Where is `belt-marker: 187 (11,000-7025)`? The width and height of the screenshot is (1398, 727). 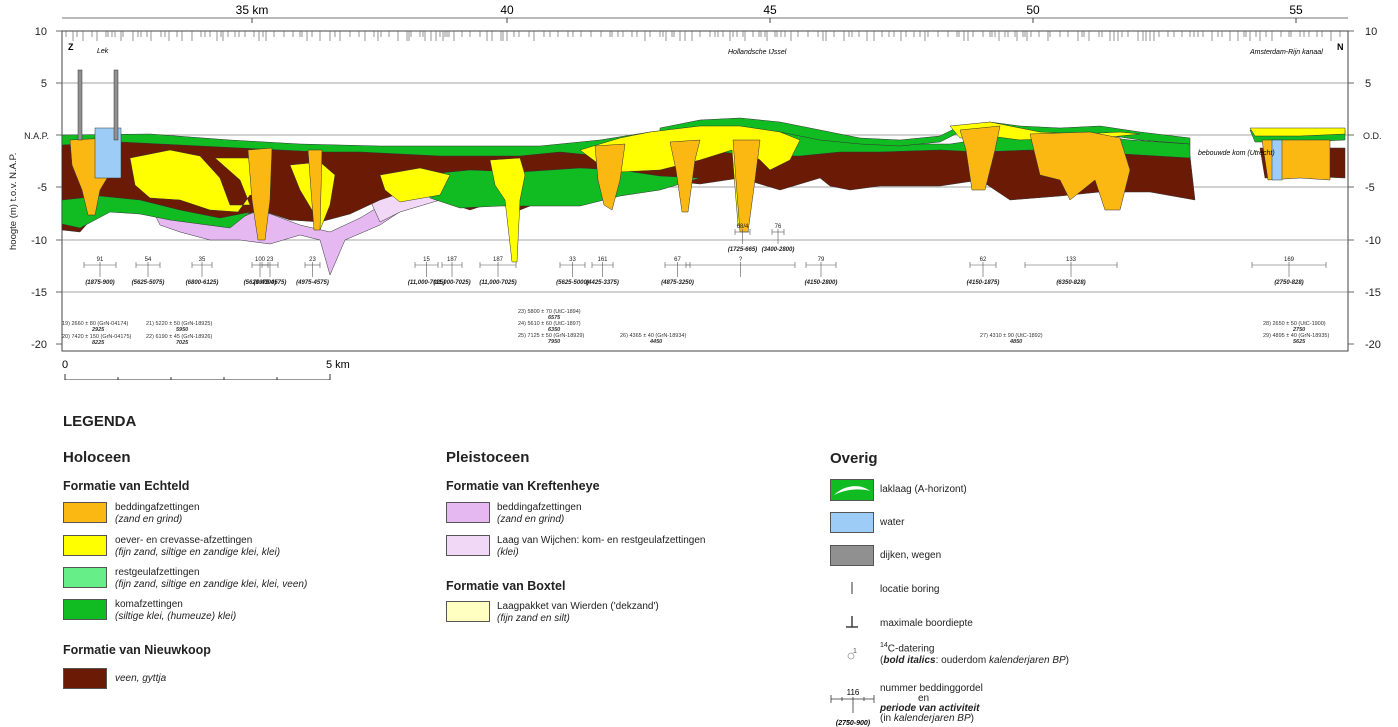 belt-marker: 187 (11,000-7025) is located at coordinates (497, 271).